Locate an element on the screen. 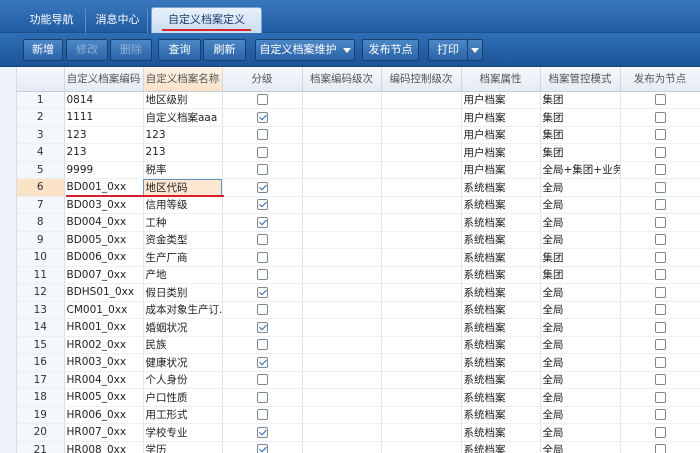  archive-attribute-cell: 用户档案 is located at coordinates (501, 135).